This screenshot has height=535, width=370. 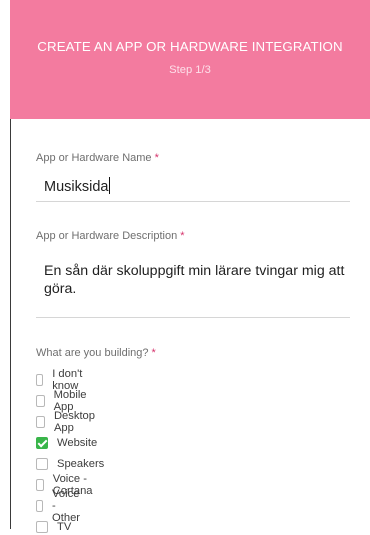 I want to click on checkbox-checked, so click(x=42, y=443).